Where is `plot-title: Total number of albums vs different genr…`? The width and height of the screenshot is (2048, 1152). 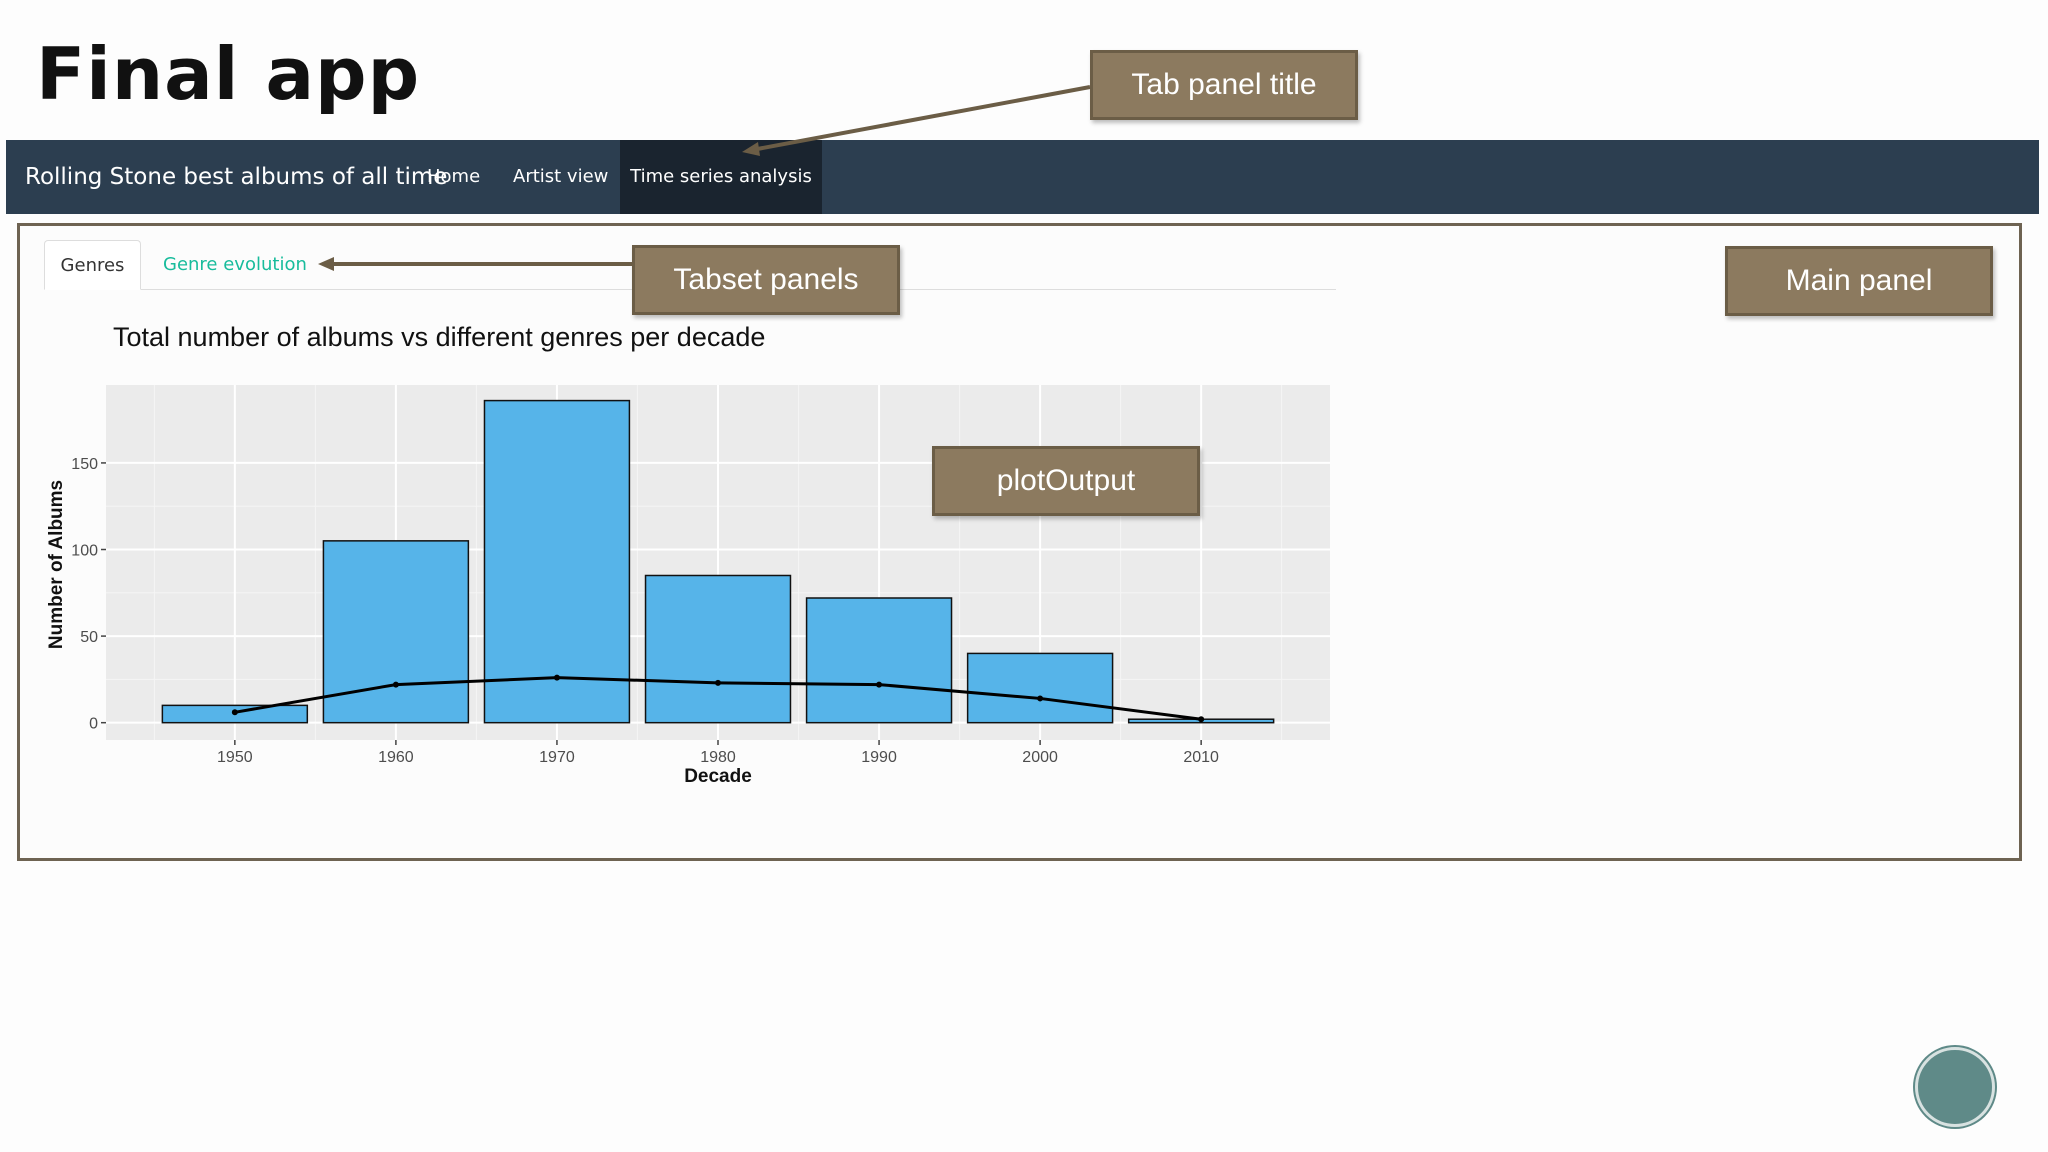
plot-title: Total number of albums vs different genr… is located at coordinates (439, 337).